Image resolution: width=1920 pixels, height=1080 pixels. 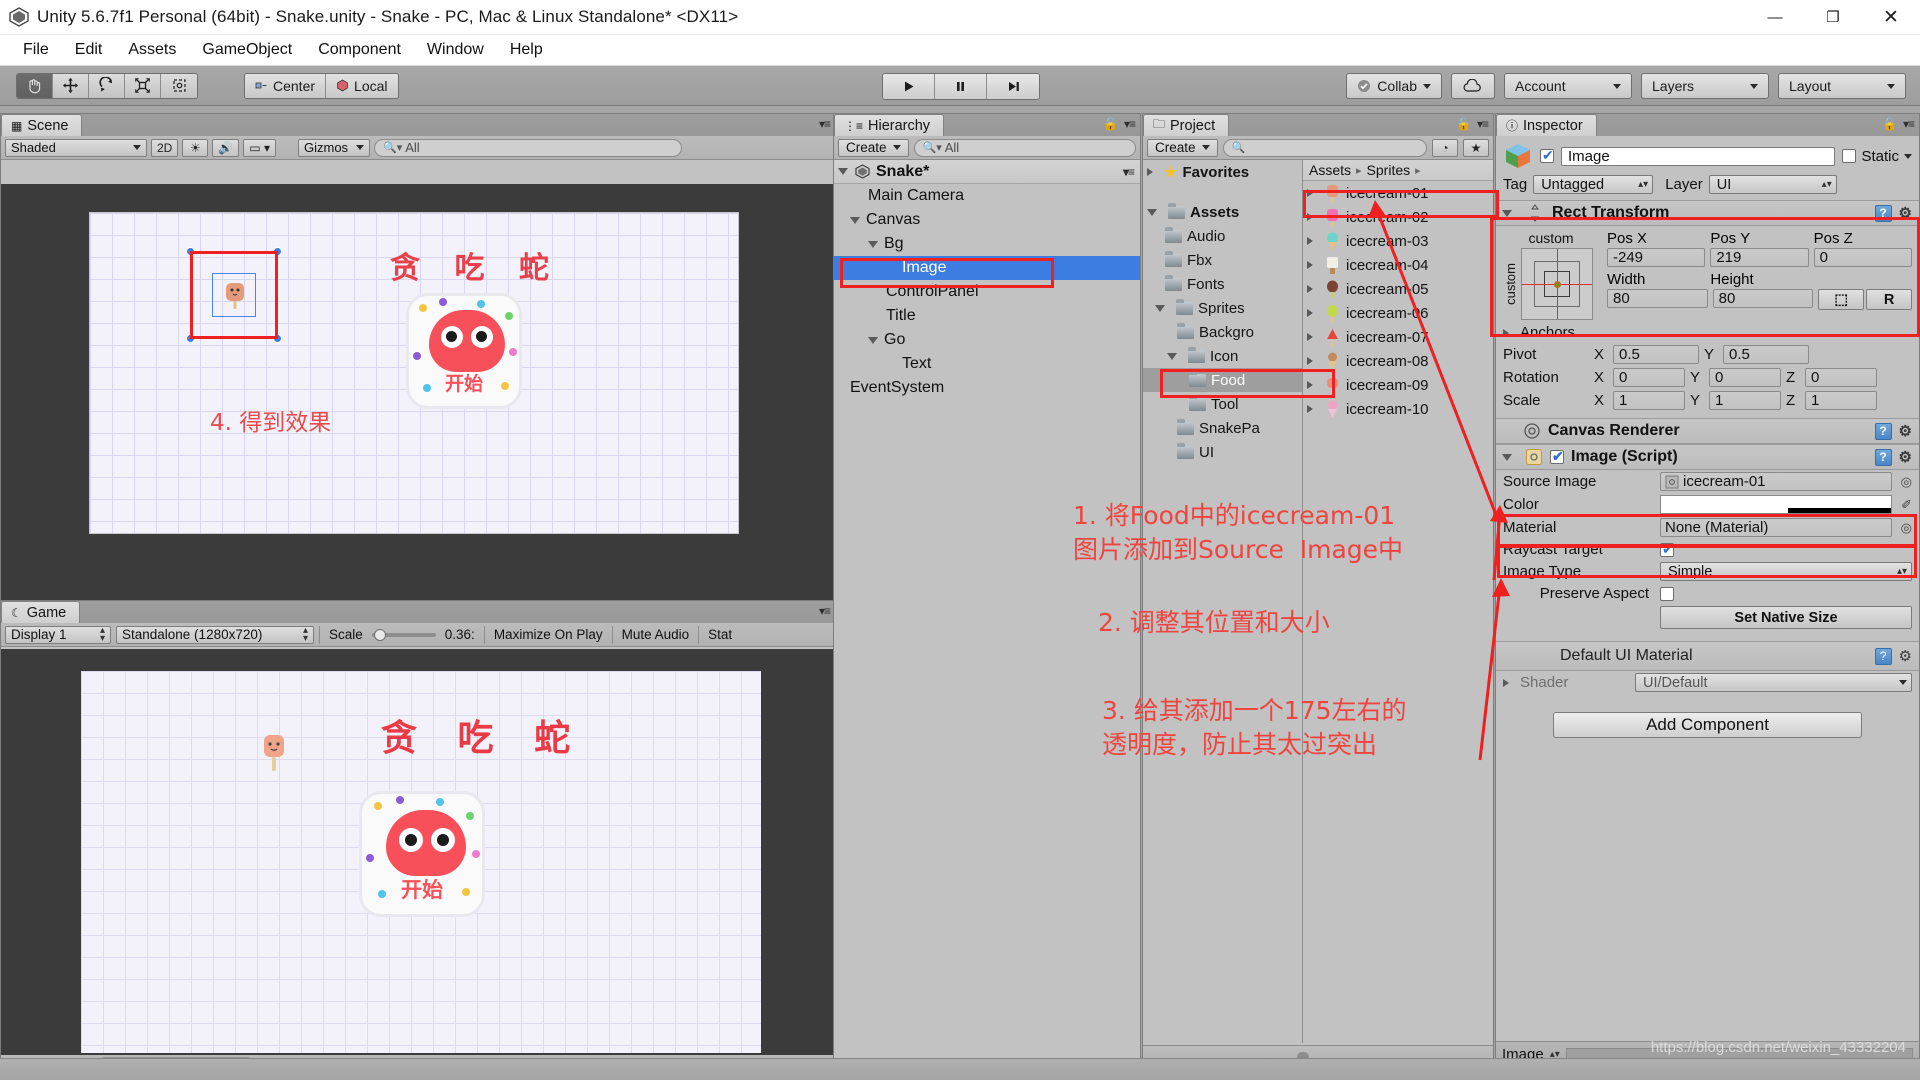 What do you see at coordinates (1222, 356) in the screenshot?
I see `project-tree-icon: Icon` at bounding box center [1222, 356].